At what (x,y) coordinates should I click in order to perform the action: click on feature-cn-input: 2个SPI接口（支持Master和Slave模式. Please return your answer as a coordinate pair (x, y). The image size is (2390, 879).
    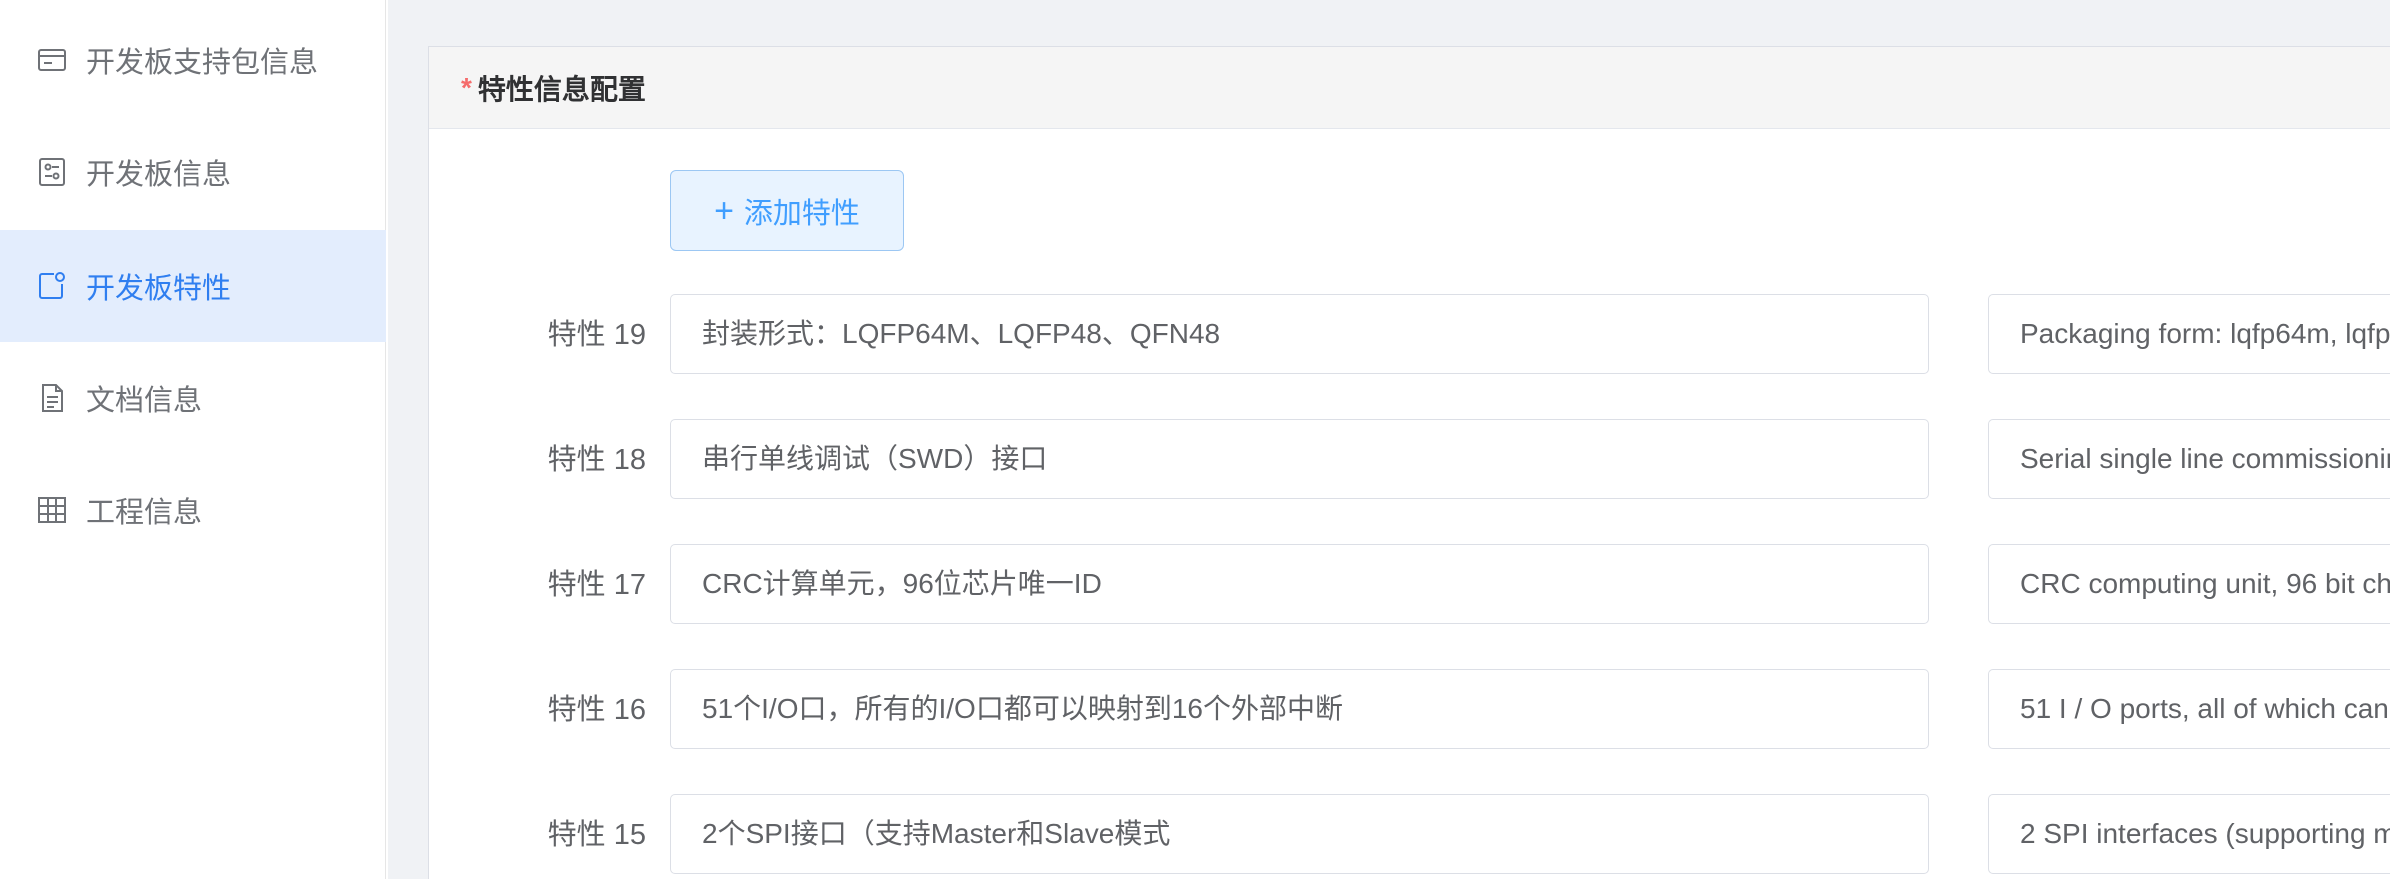
    Looking at the image, I should click on (1299, 834).